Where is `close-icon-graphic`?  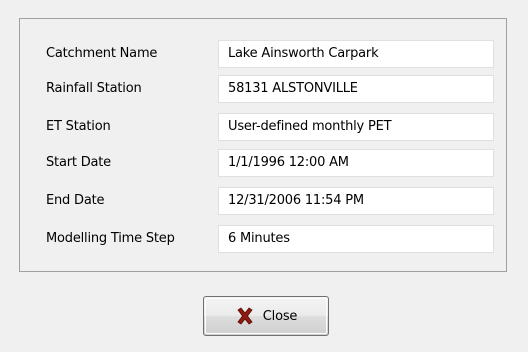 close-icon-graphic is located at coordinates (245, 316).